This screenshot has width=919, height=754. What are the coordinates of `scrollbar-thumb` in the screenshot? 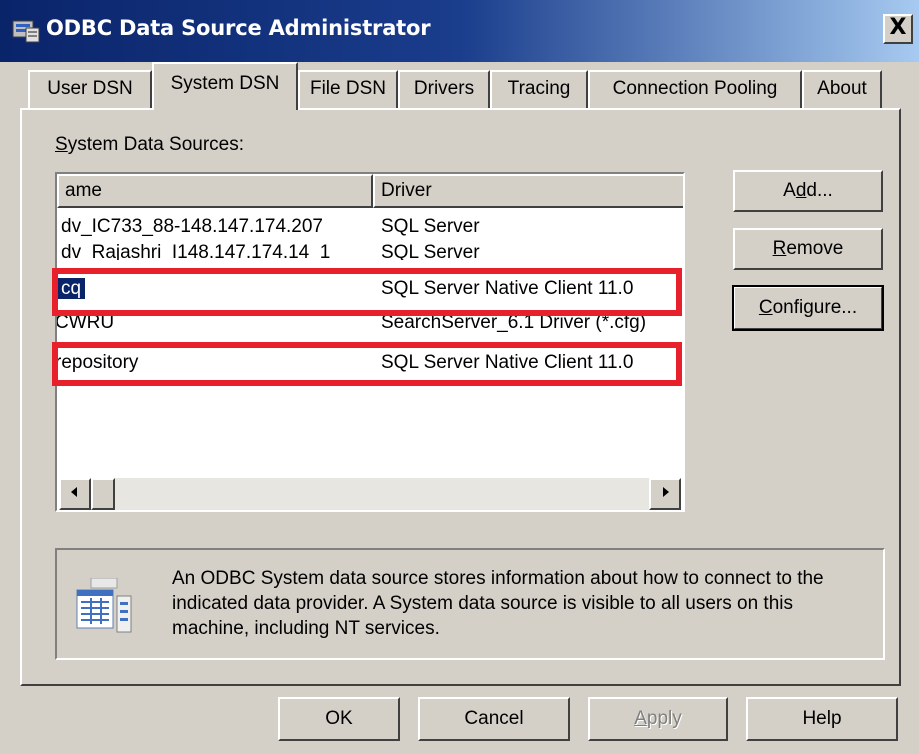 It's located at (103, 494).